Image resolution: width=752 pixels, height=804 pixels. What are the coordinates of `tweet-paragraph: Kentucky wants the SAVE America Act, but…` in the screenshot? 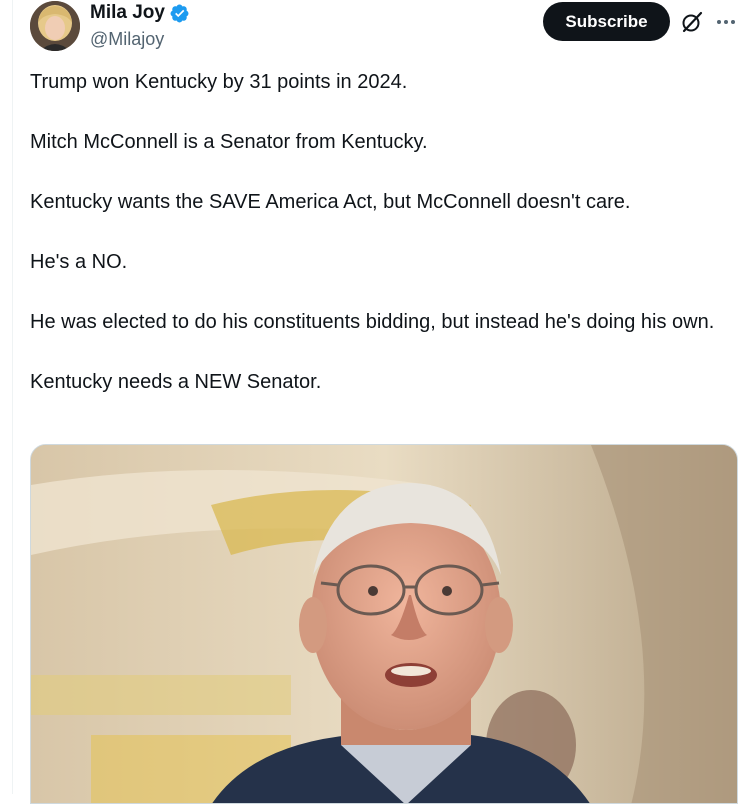 It's located at (330, 202).